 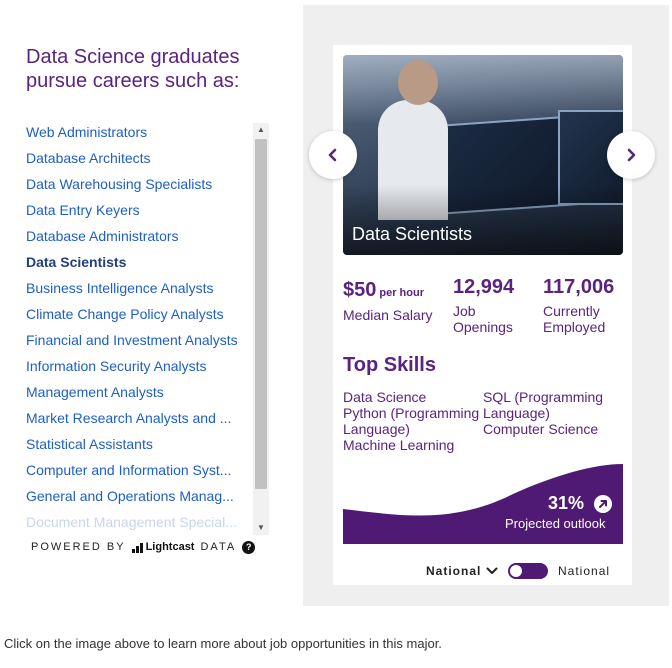 I want to click on arrow-up-right-icon, so click(x=603, y=504).